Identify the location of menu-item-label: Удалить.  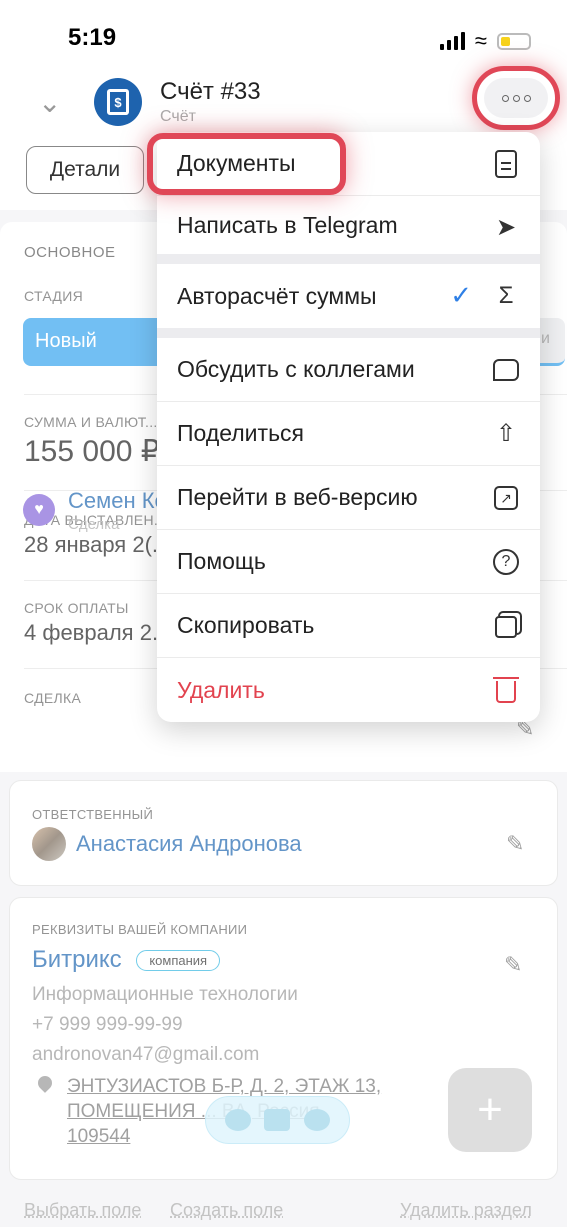
(221, 689).